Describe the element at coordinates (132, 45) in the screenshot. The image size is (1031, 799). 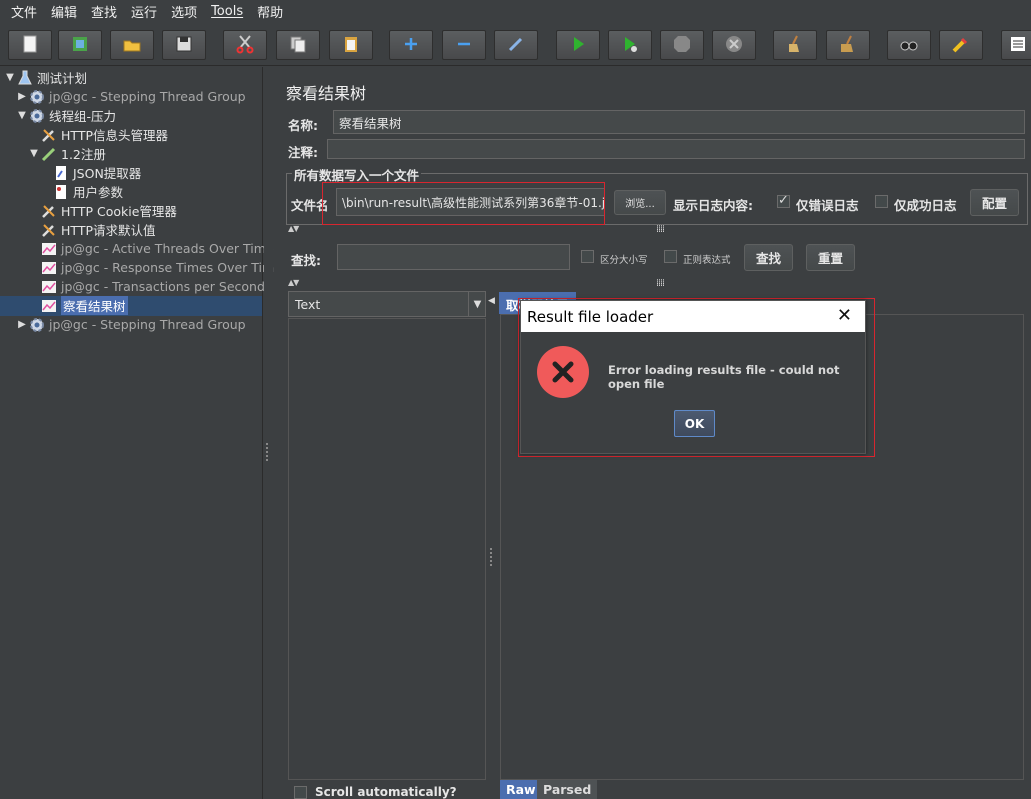
I see `open-button` at that location.